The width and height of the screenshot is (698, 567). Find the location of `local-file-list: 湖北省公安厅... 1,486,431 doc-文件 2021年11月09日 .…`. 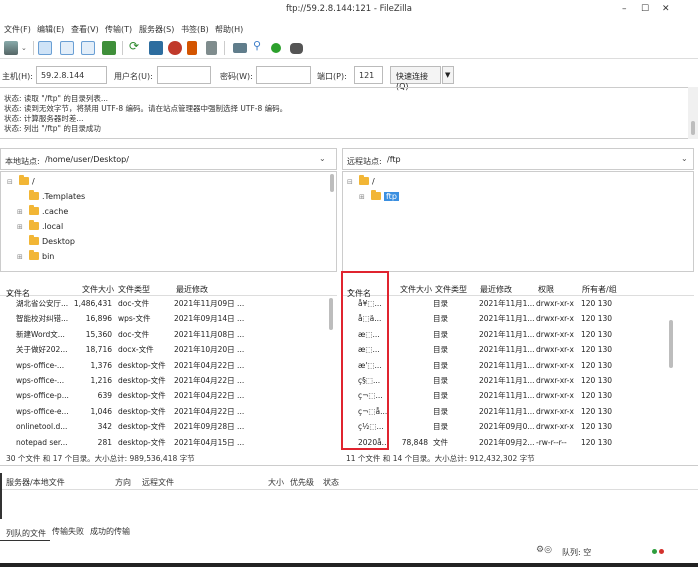

local-file-list: 湖北省公安厅... 1,486,431 doc-文件 2021年11月09日 .… is located at coordinates (168, 373).